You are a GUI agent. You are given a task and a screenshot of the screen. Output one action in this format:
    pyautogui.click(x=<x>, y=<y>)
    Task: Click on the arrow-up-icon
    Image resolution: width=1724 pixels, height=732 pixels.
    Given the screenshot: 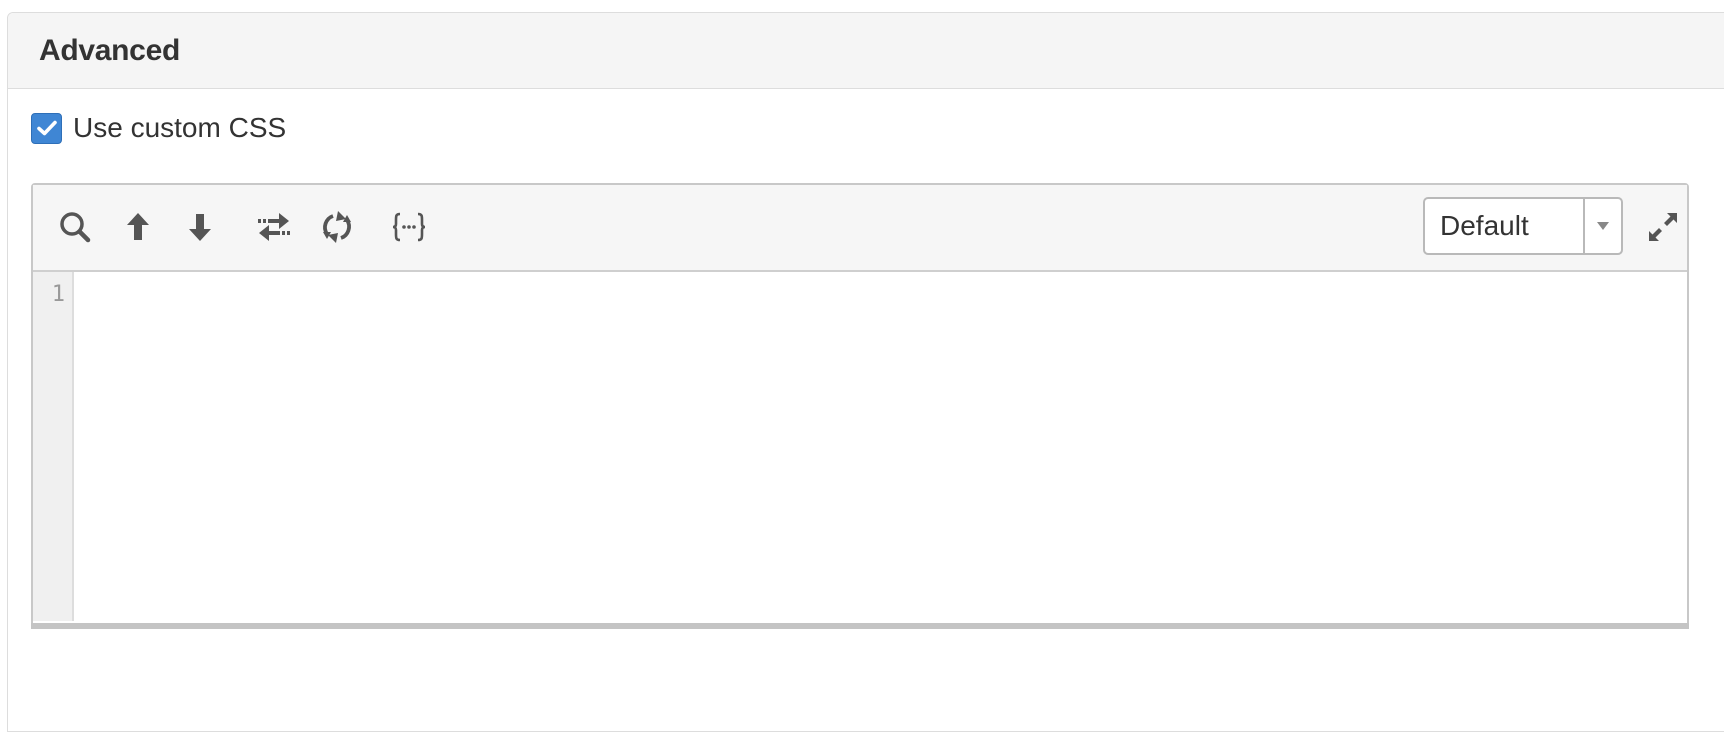 What is the action you would take?
    pyautogui.click(x=138, y=226)
    